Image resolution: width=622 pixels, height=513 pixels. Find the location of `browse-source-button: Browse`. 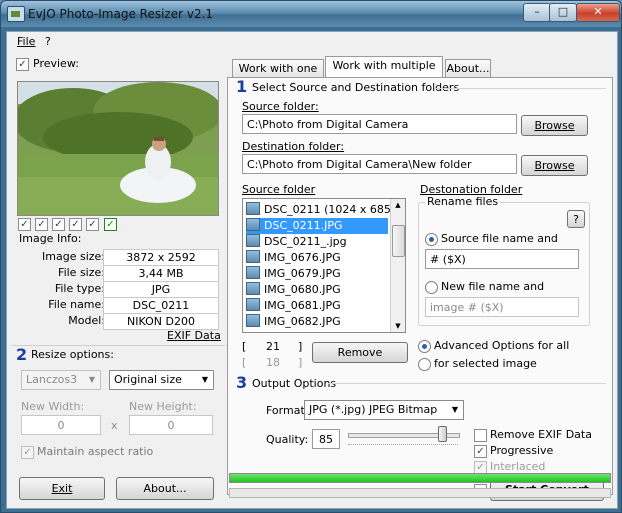

browse-source-button: Browse is located at coordinates (554, 125).